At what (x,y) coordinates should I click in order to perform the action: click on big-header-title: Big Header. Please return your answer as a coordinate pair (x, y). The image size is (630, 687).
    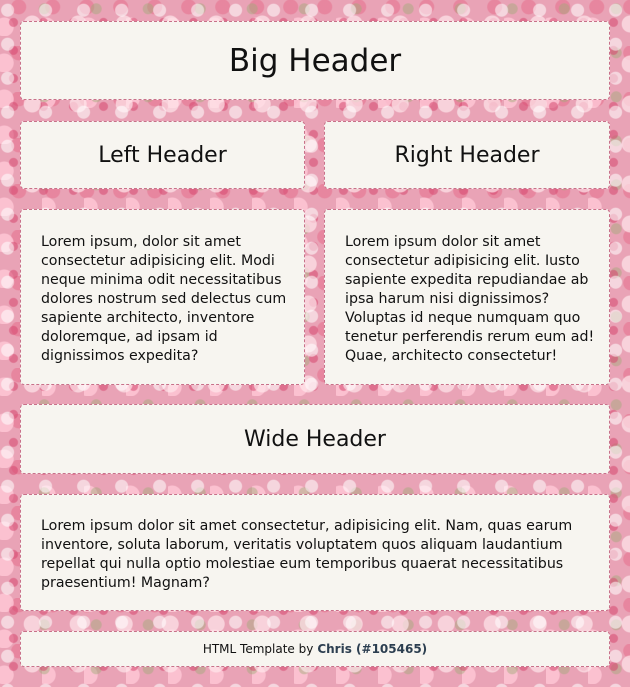
    Looking at the image, I should click on (315, 60).